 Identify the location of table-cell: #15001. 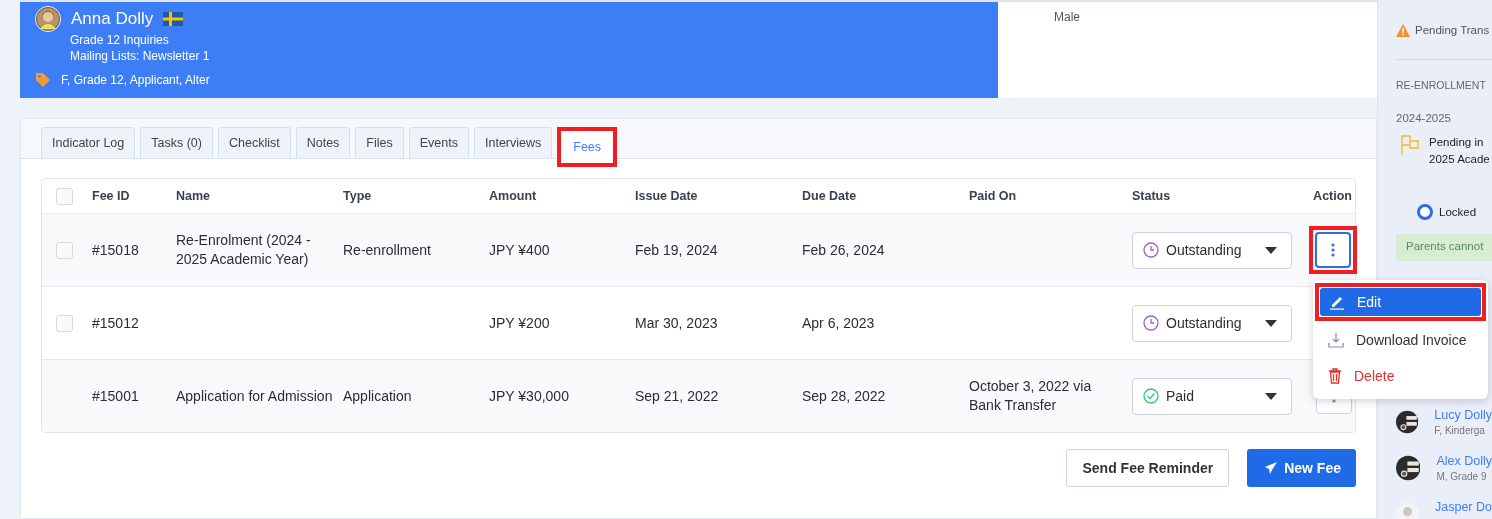
(115, 396).